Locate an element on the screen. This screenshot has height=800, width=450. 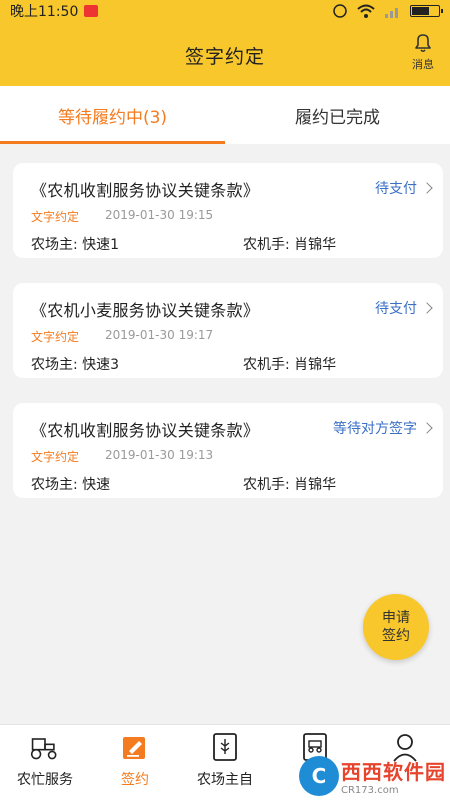
sync-icon is located at coordinates (340, 11).